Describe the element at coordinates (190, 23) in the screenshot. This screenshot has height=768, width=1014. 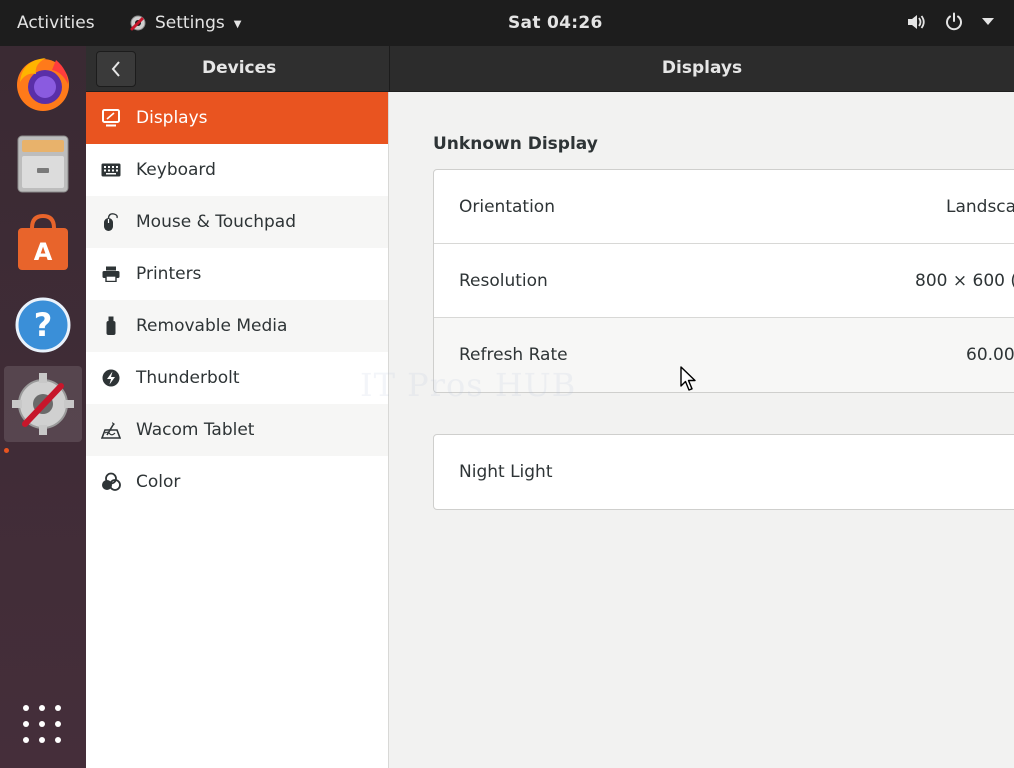
I see `app-menu-label: Settings` at that location.